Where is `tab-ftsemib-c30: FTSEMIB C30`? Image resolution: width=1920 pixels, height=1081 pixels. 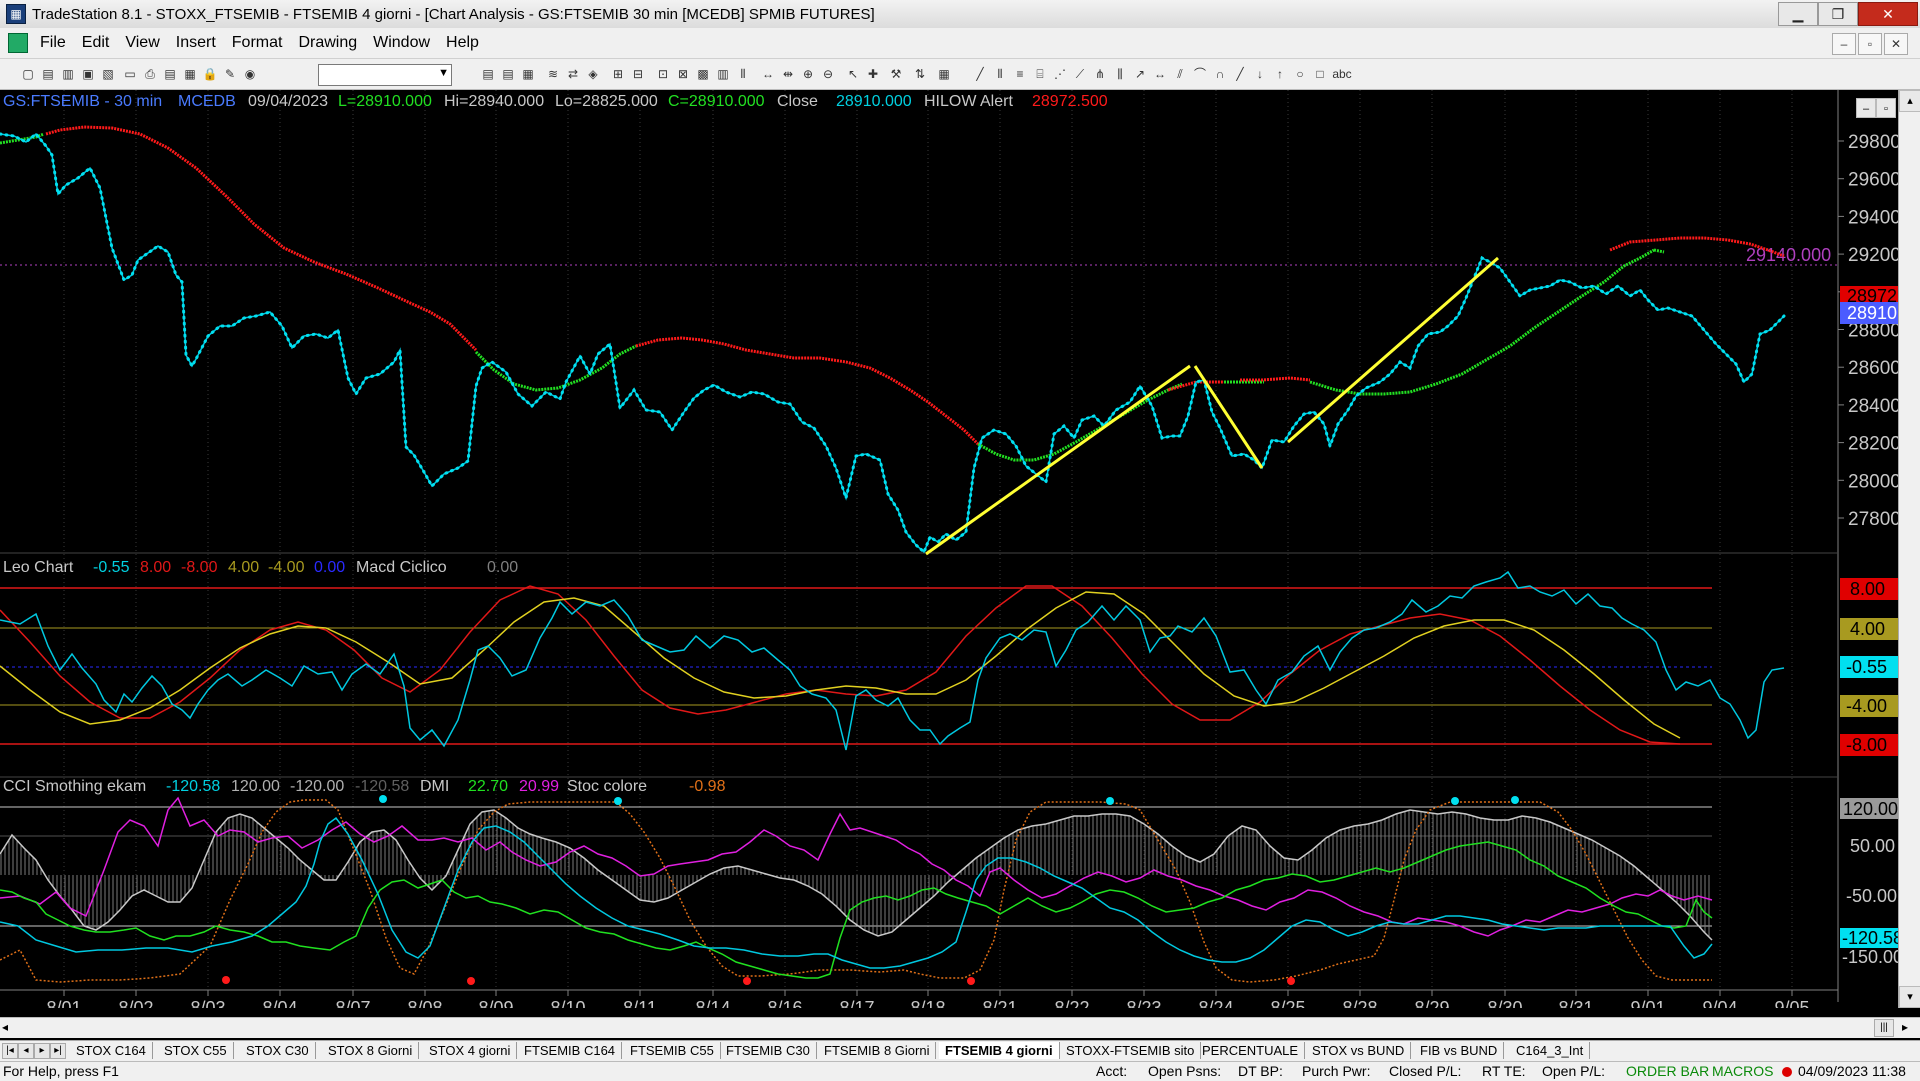
tab-ftsemib-c30: FTSEMIB C30 is located at coordinates (768, 1050).